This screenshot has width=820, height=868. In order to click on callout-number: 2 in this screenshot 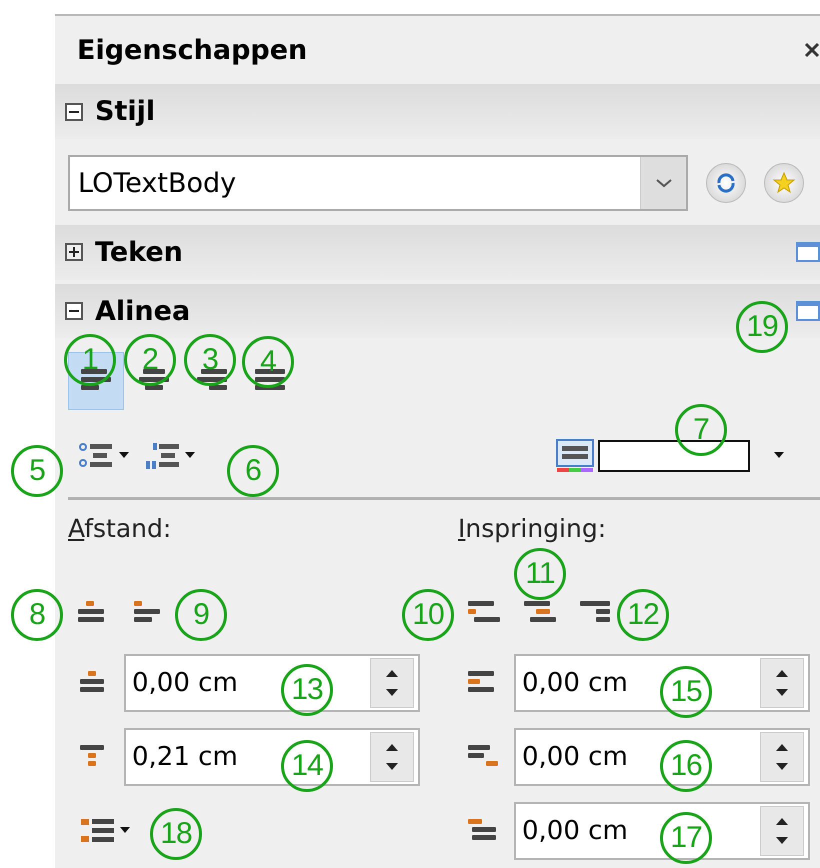, I will do `click(150, 360)`.